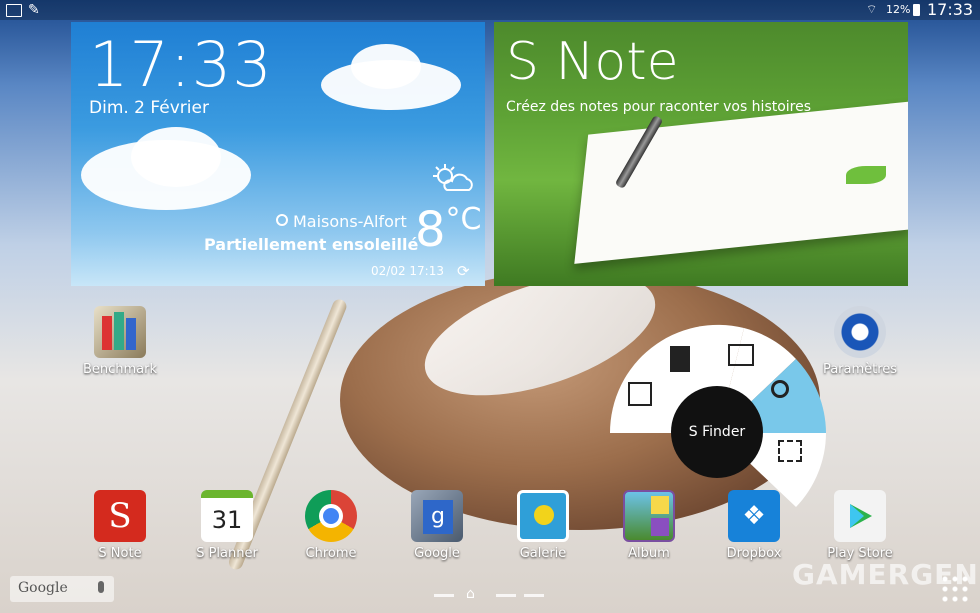  I want to click on temperature-unit: °C, so click(463, 219).